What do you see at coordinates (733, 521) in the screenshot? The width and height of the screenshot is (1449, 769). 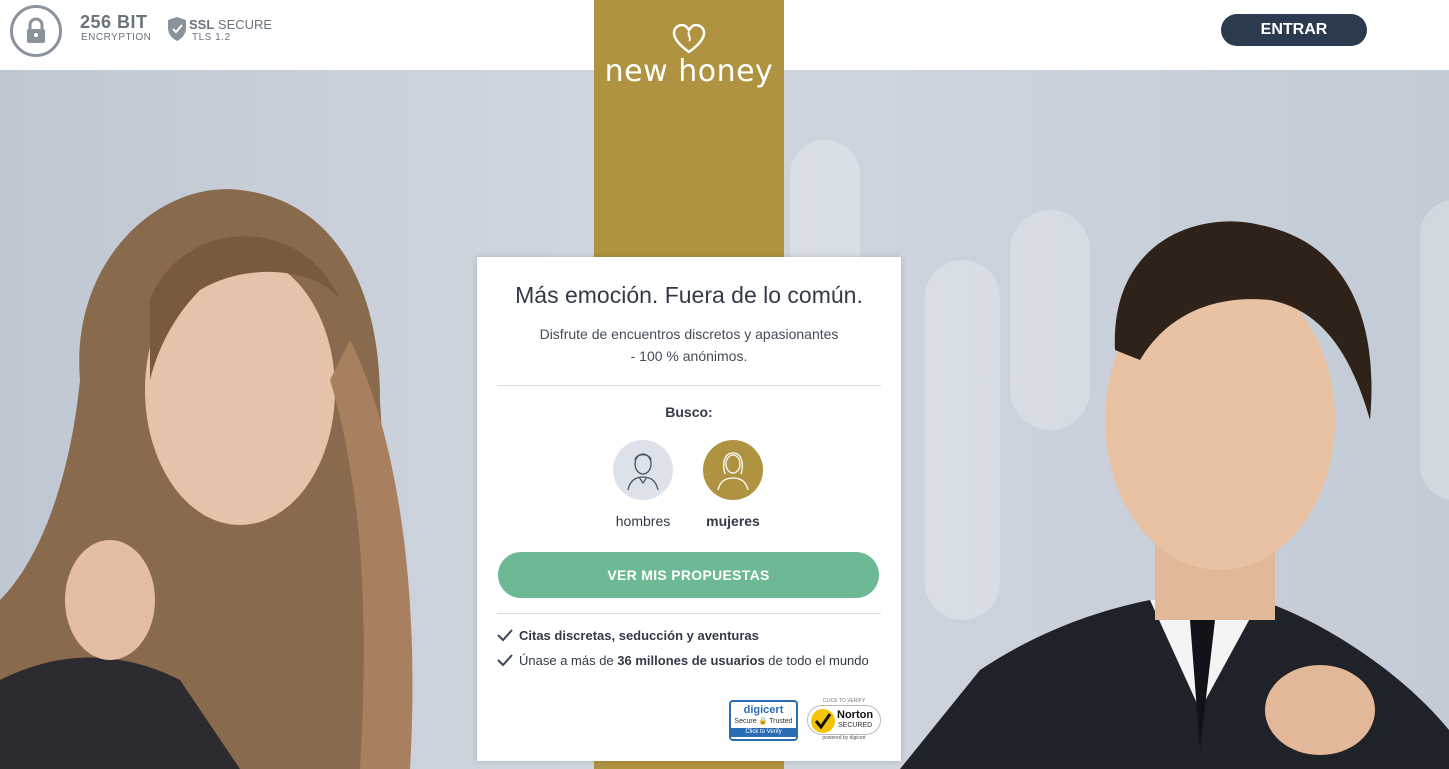 I see `option-women-label: mujeres` at bounding box center [733, 521].